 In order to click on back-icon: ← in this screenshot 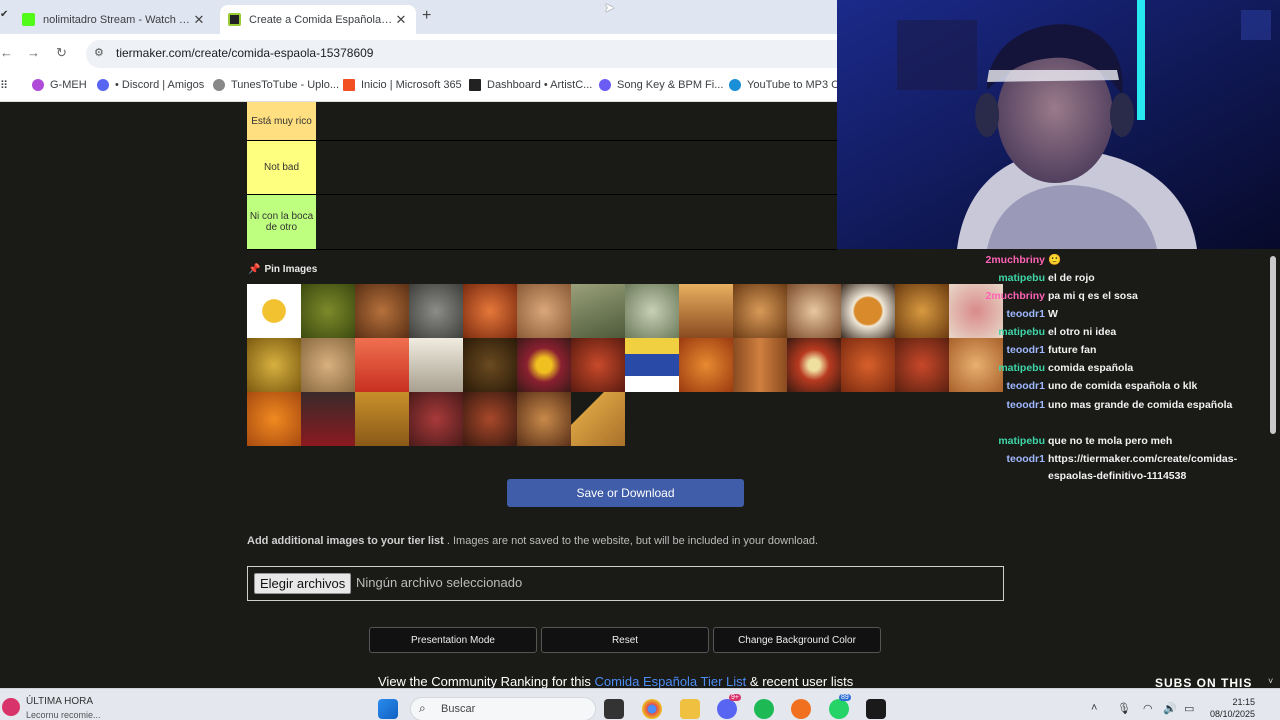, I will do `click(6, 52)`.